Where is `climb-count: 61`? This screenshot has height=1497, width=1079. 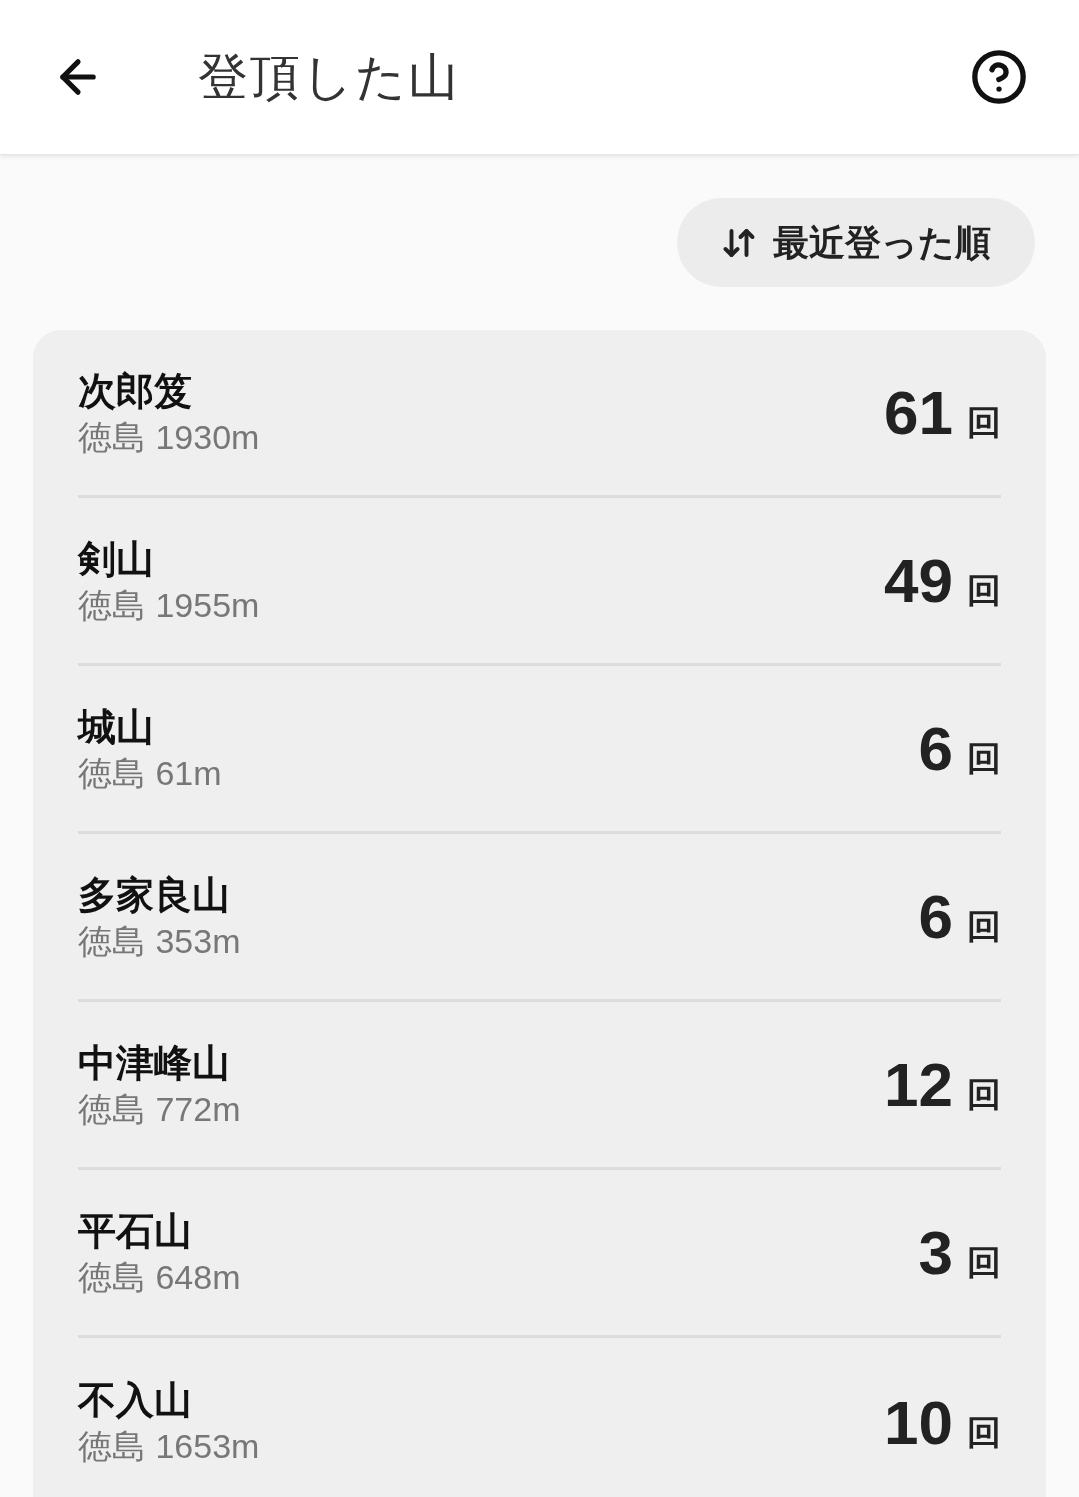 climb-count: 61 is located at coordinates (918, 413).